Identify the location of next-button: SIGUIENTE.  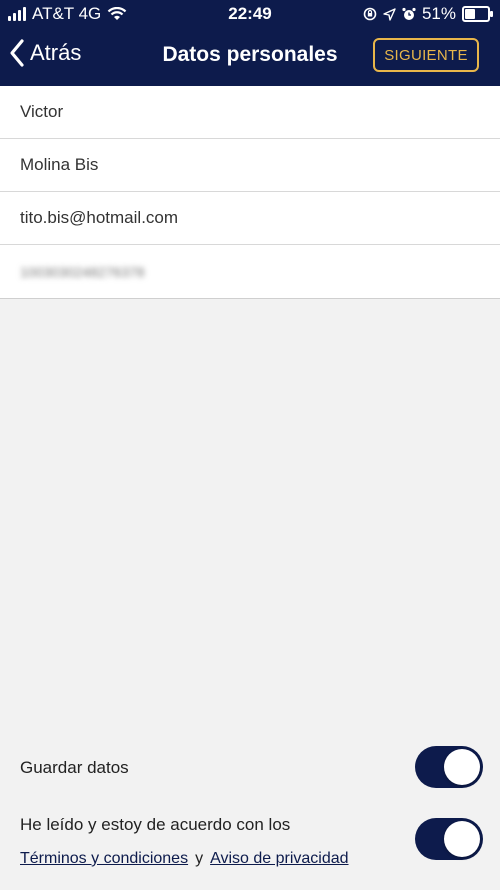
(426, 55).